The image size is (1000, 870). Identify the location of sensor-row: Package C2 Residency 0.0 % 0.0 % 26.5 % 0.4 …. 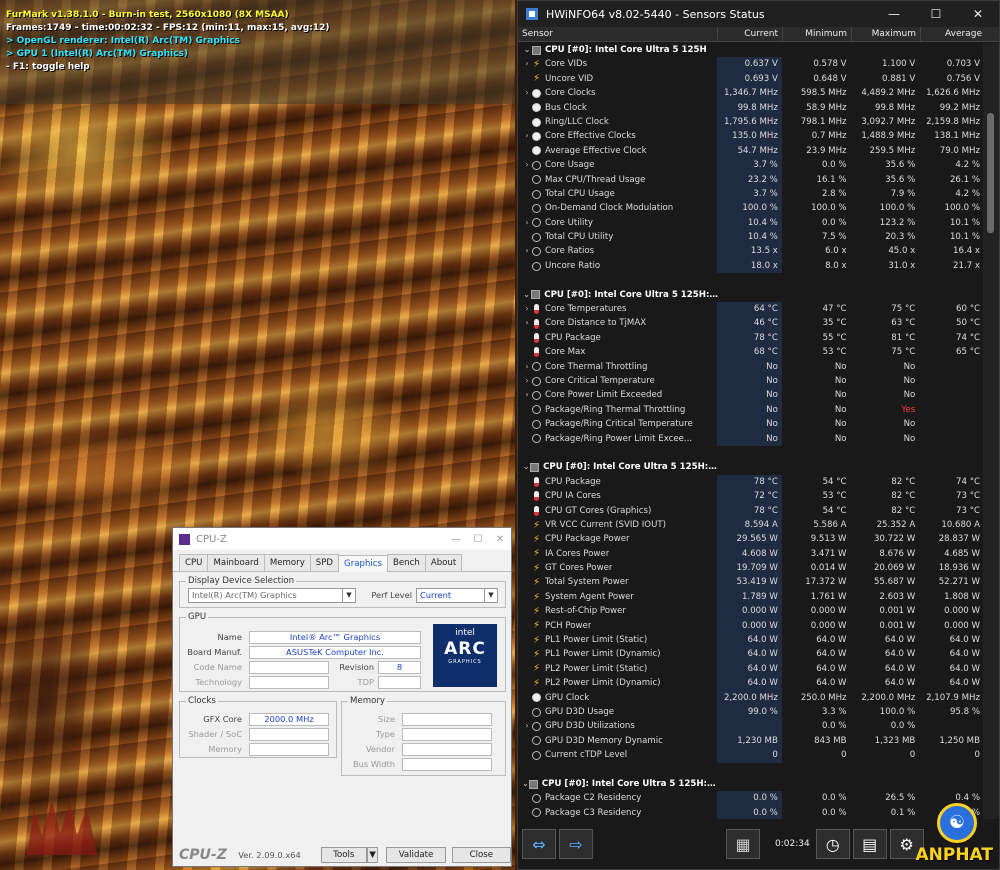
(751, 798).